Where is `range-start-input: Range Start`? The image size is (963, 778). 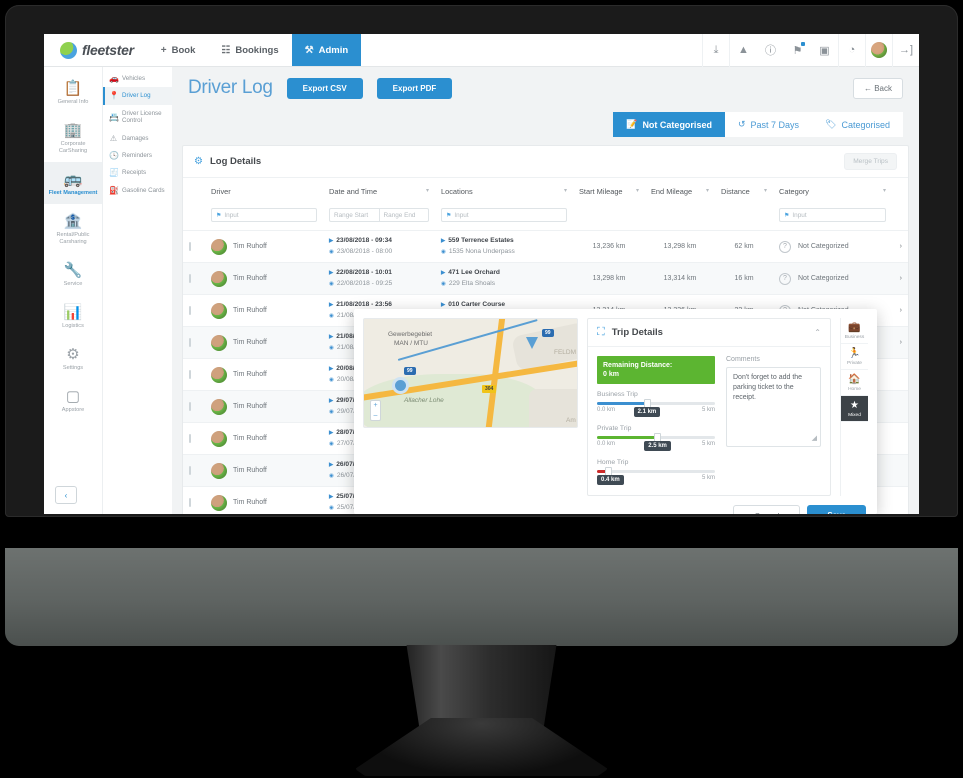 range-start-input: Range Start is located at coordinates (354, 215).